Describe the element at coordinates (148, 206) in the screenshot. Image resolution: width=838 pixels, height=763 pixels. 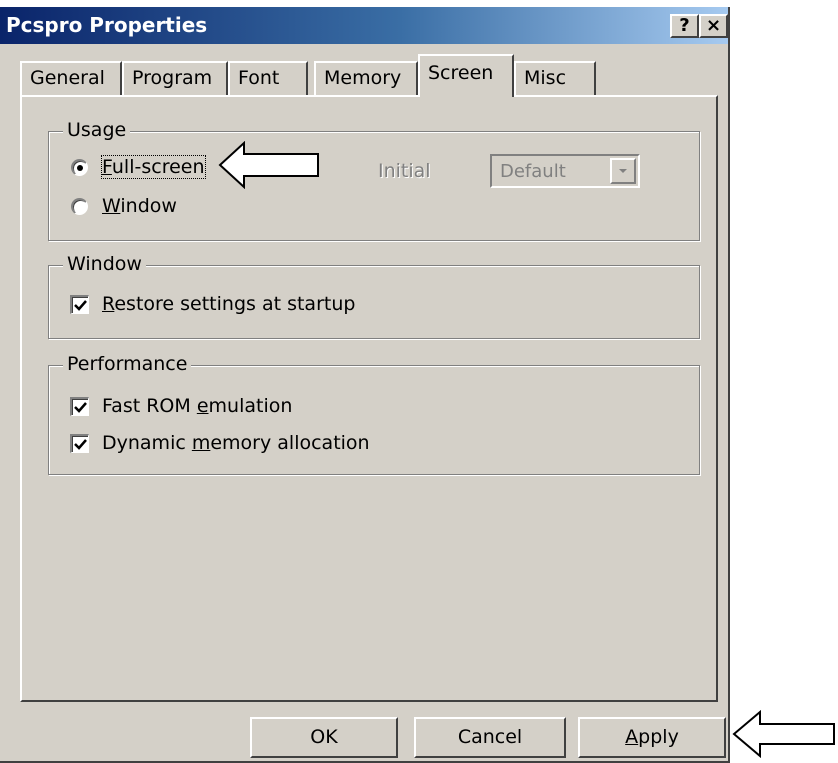
I see `label-rest: indow` at that location.